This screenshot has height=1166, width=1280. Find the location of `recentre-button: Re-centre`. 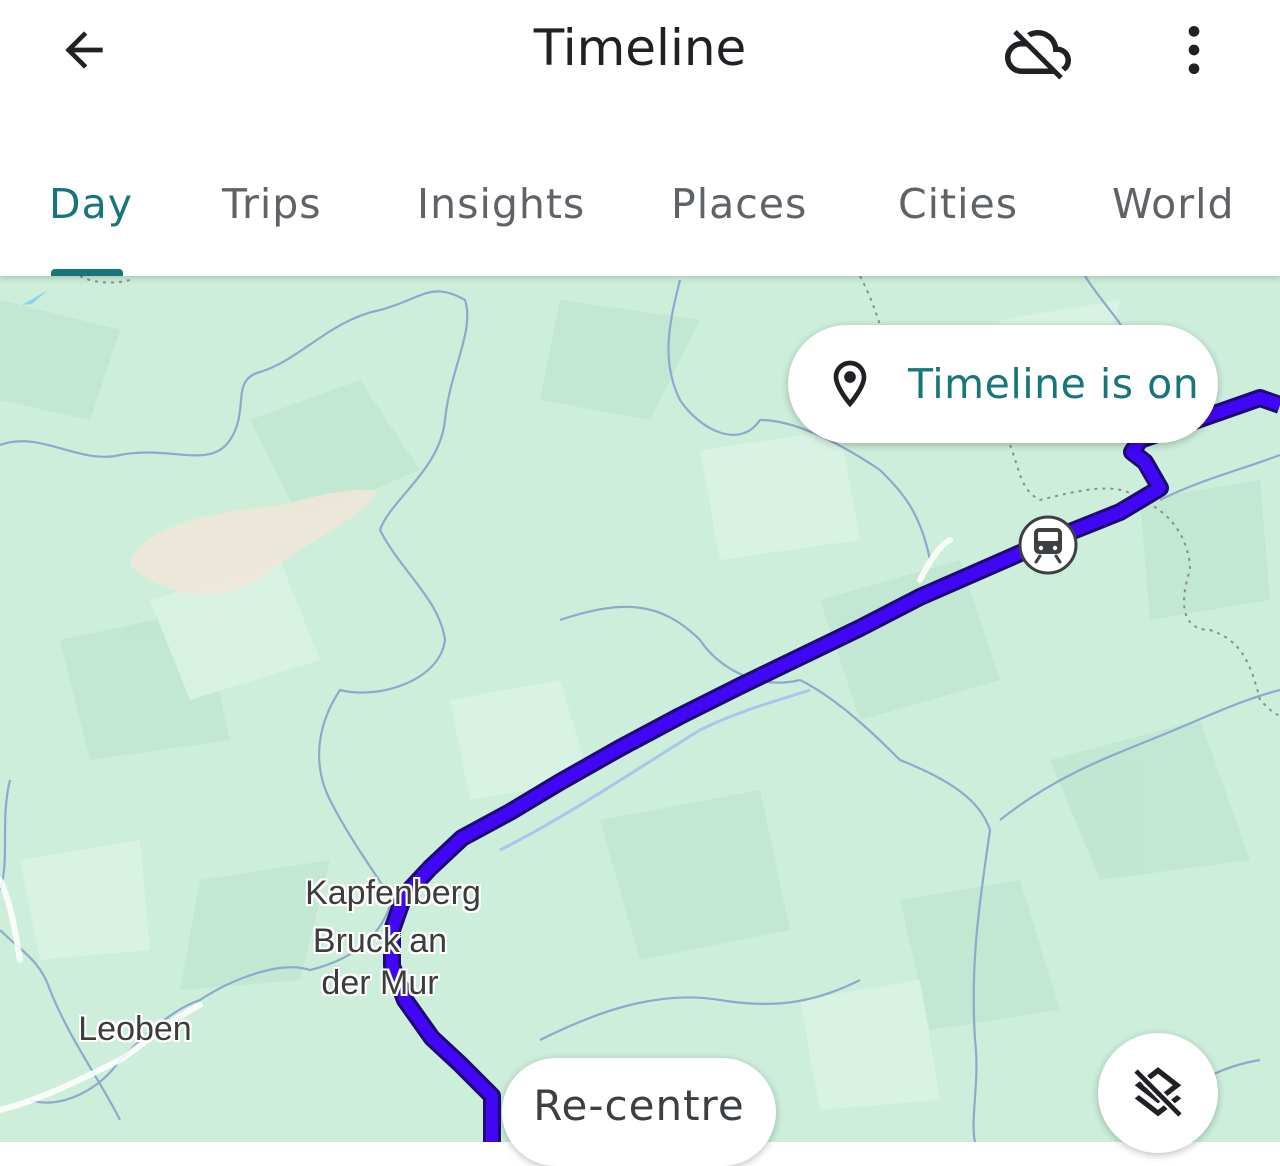

recentre-button: Re-centre is located at coordinates (639, 1112).